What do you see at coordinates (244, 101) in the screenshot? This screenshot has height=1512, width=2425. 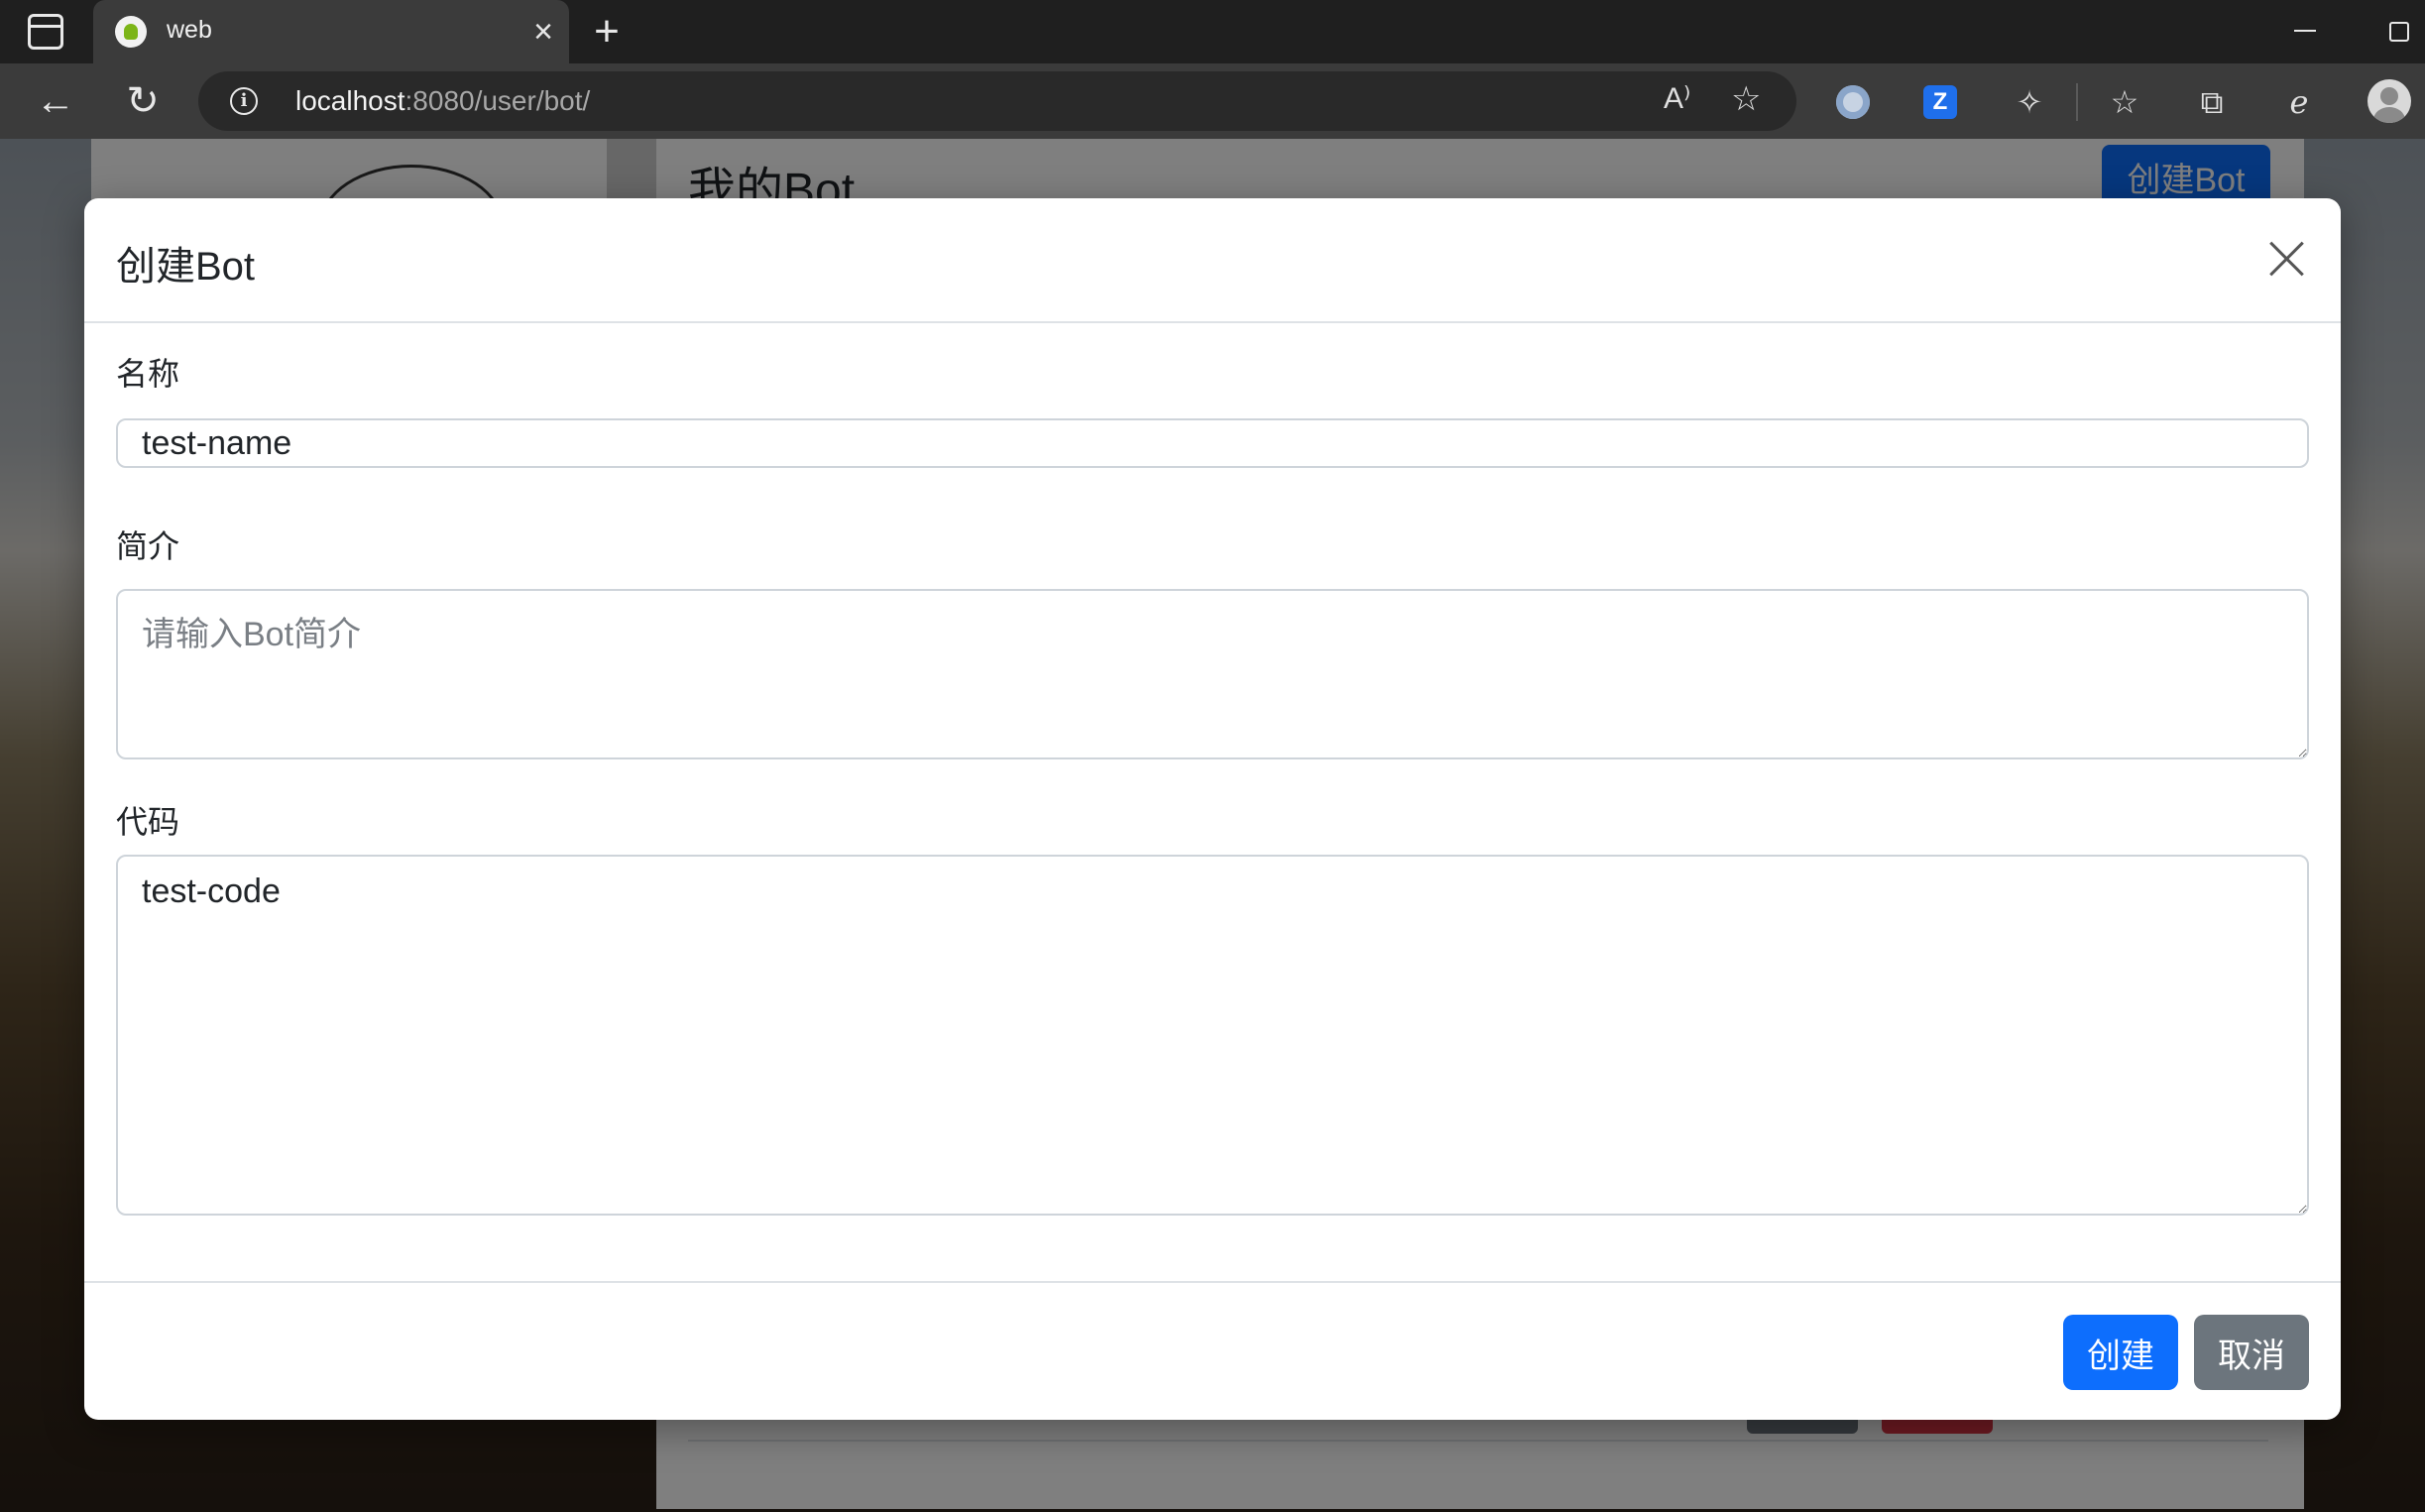 I see `info-icon: i` at bounding box center [244, 101].